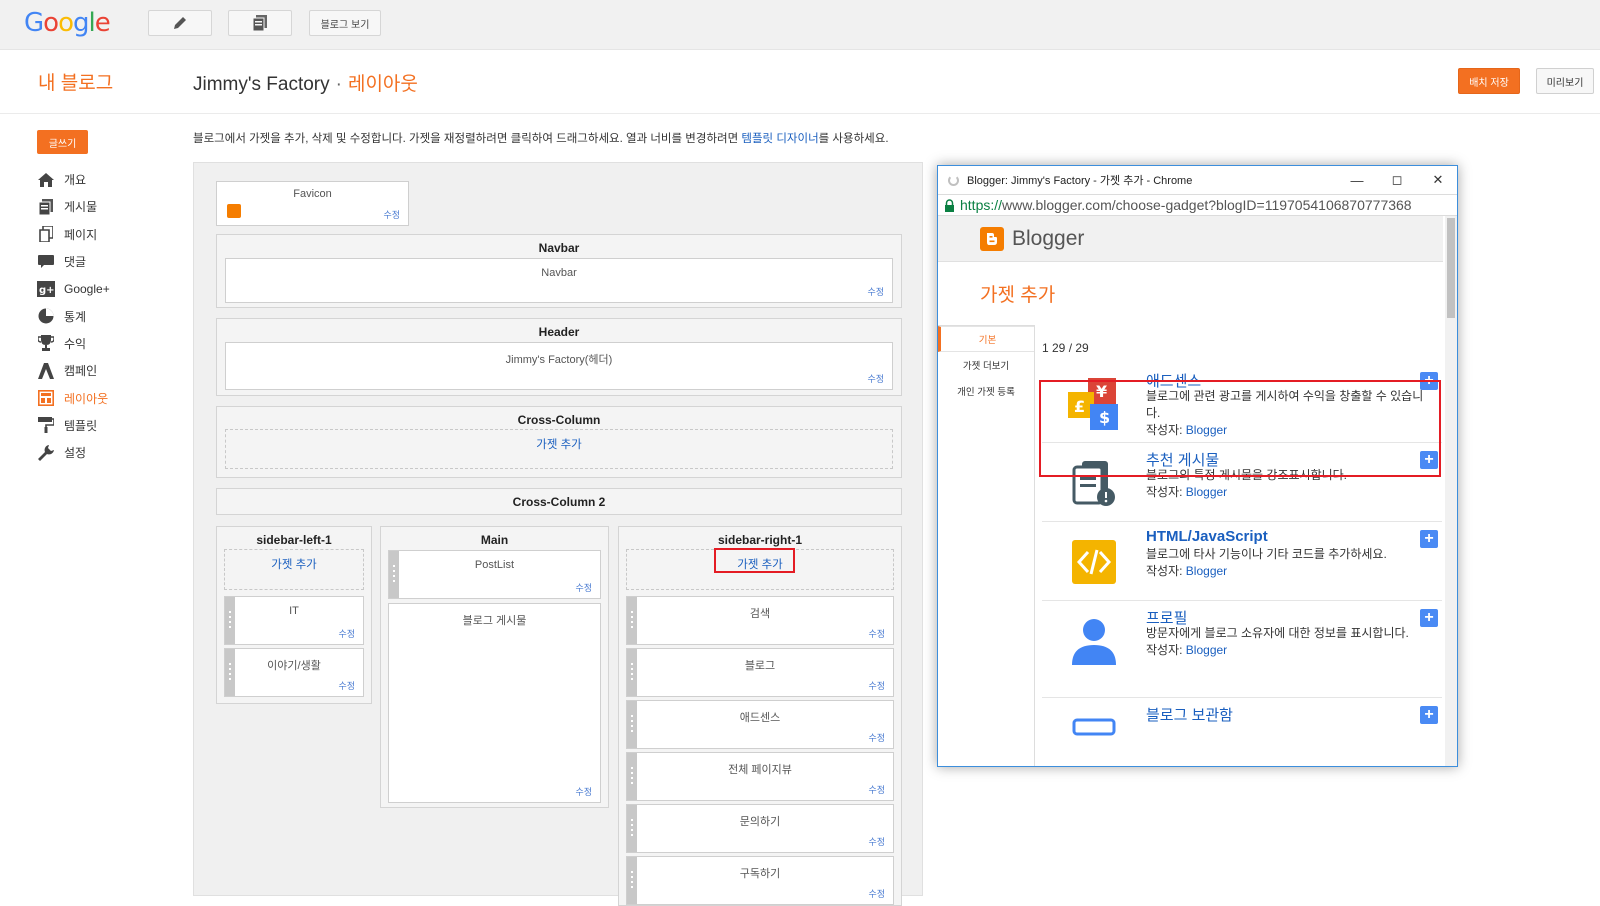 This screenshot has height=906, width=1600. I want to click on sidebar-item-comments: 댓글, so click(107, 261).